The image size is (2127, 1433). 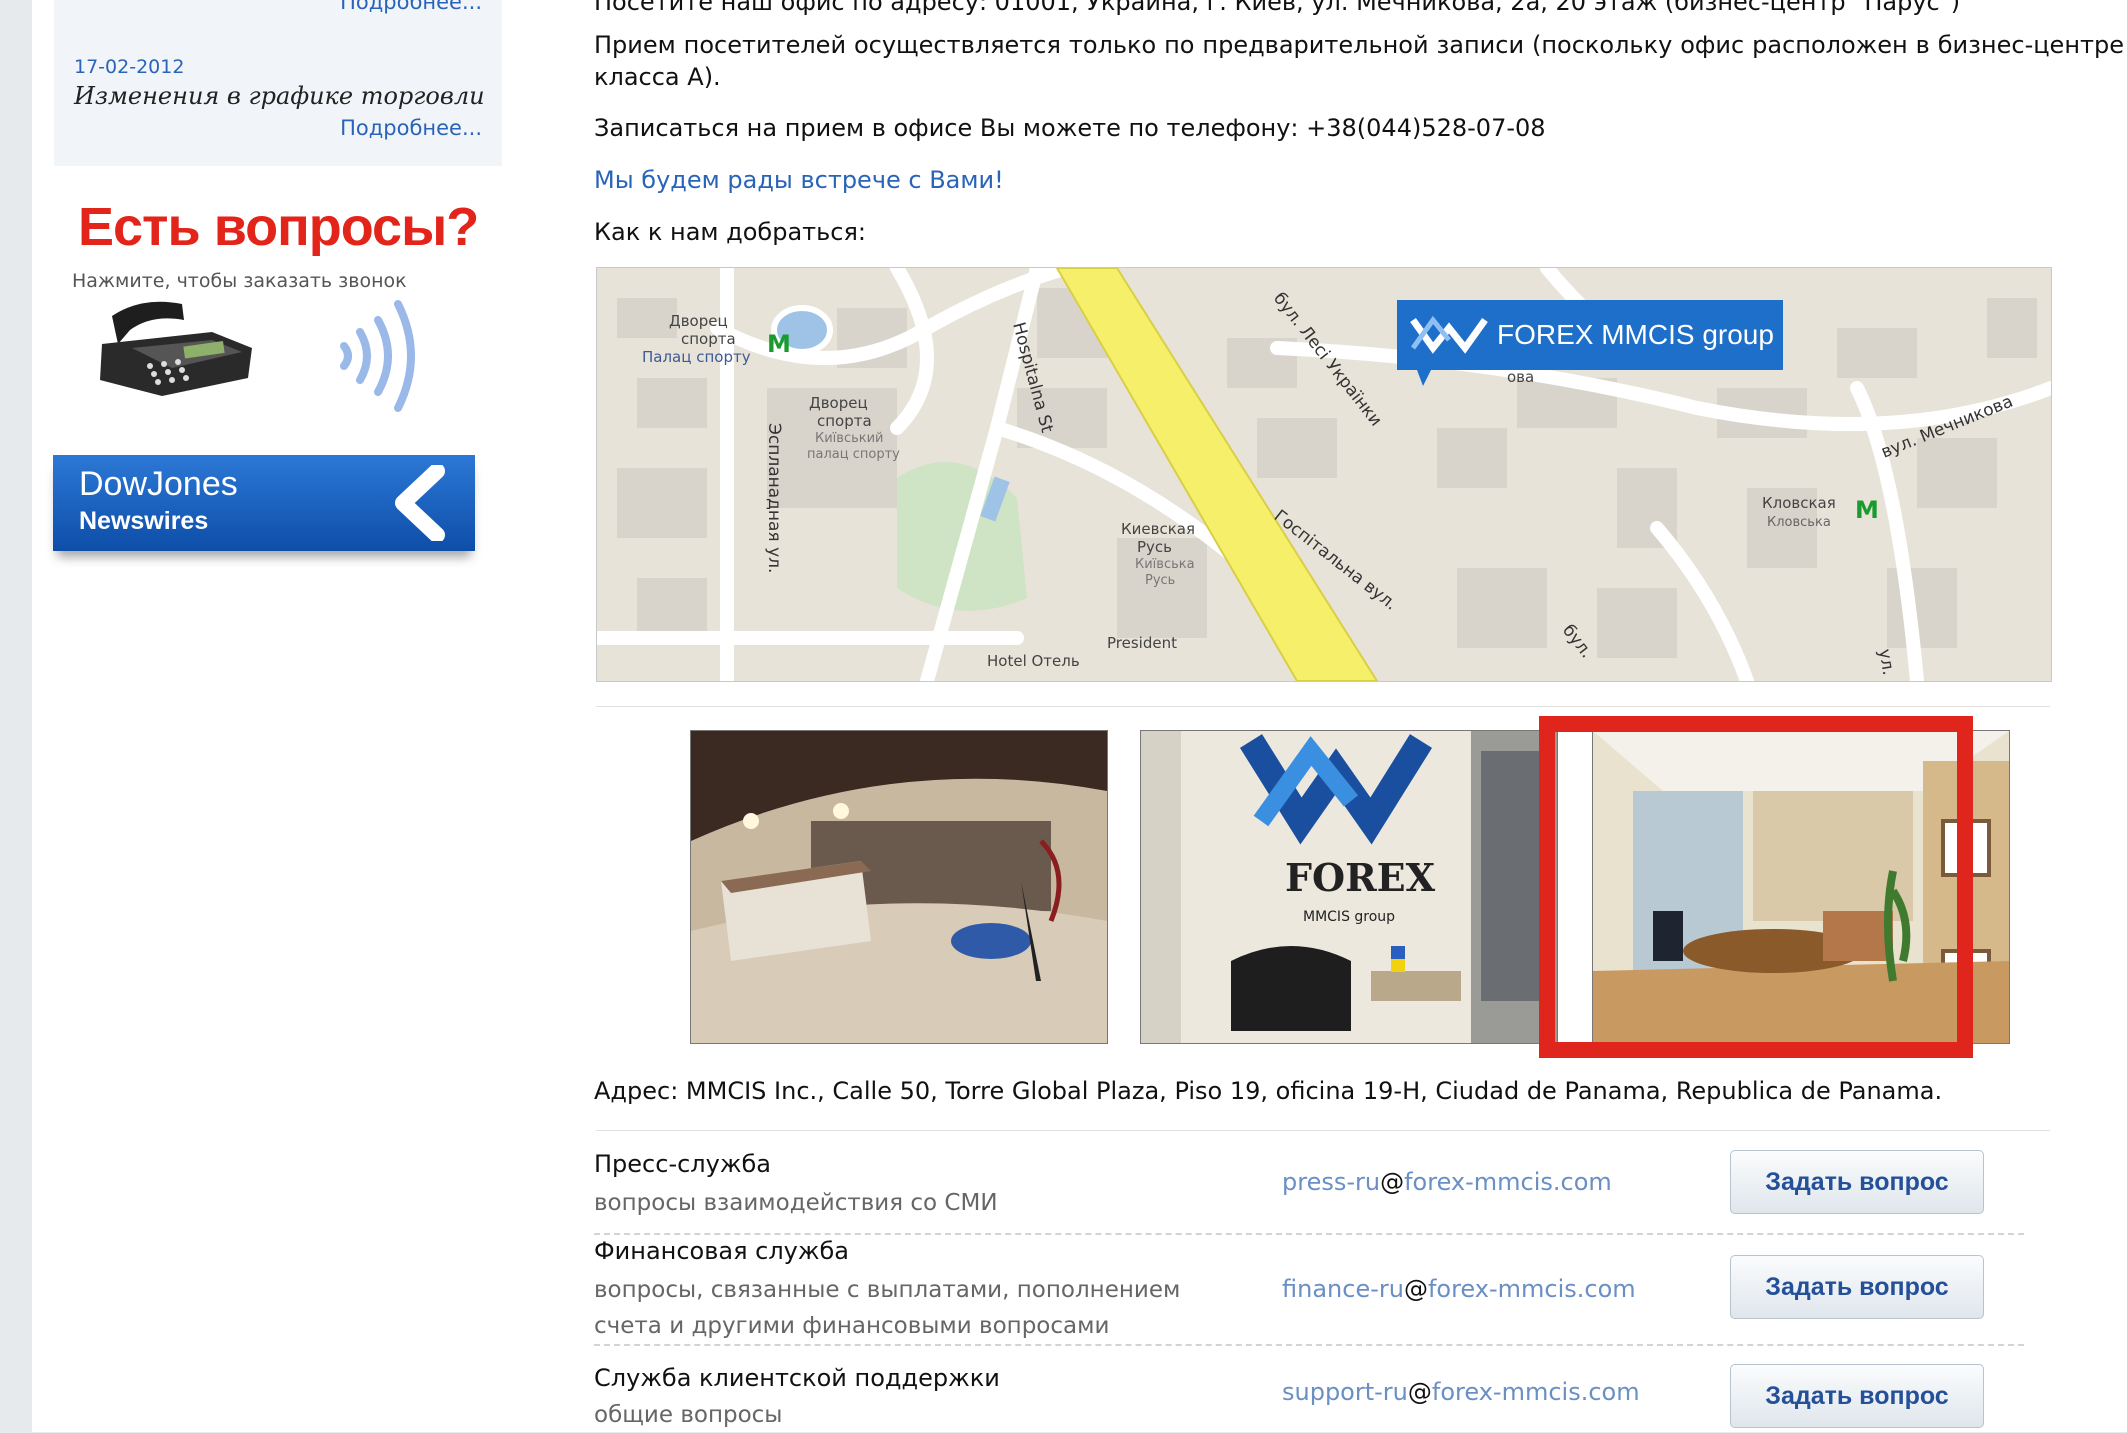 What do you see at coordinates (239, 281) in the screenshot?
I see `questions-subtitle: Нажмите, чтобы заказать звонок` at bounding box center [239, 281].